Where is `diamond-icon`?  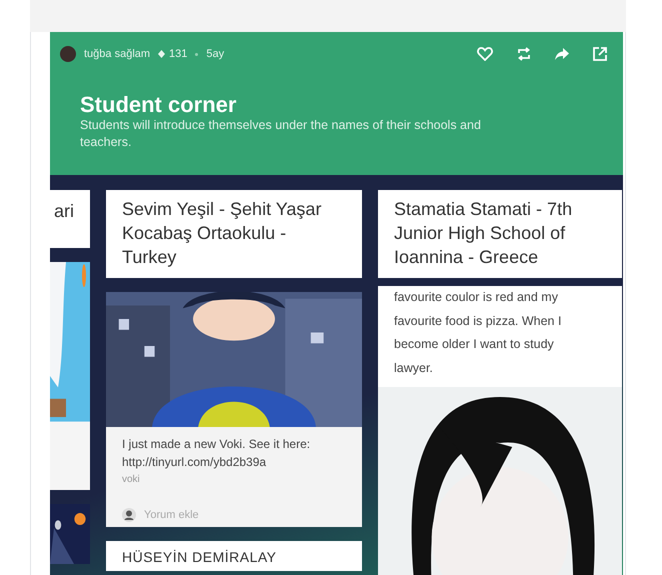 diamond-icon is located at coordinates (162, 54).